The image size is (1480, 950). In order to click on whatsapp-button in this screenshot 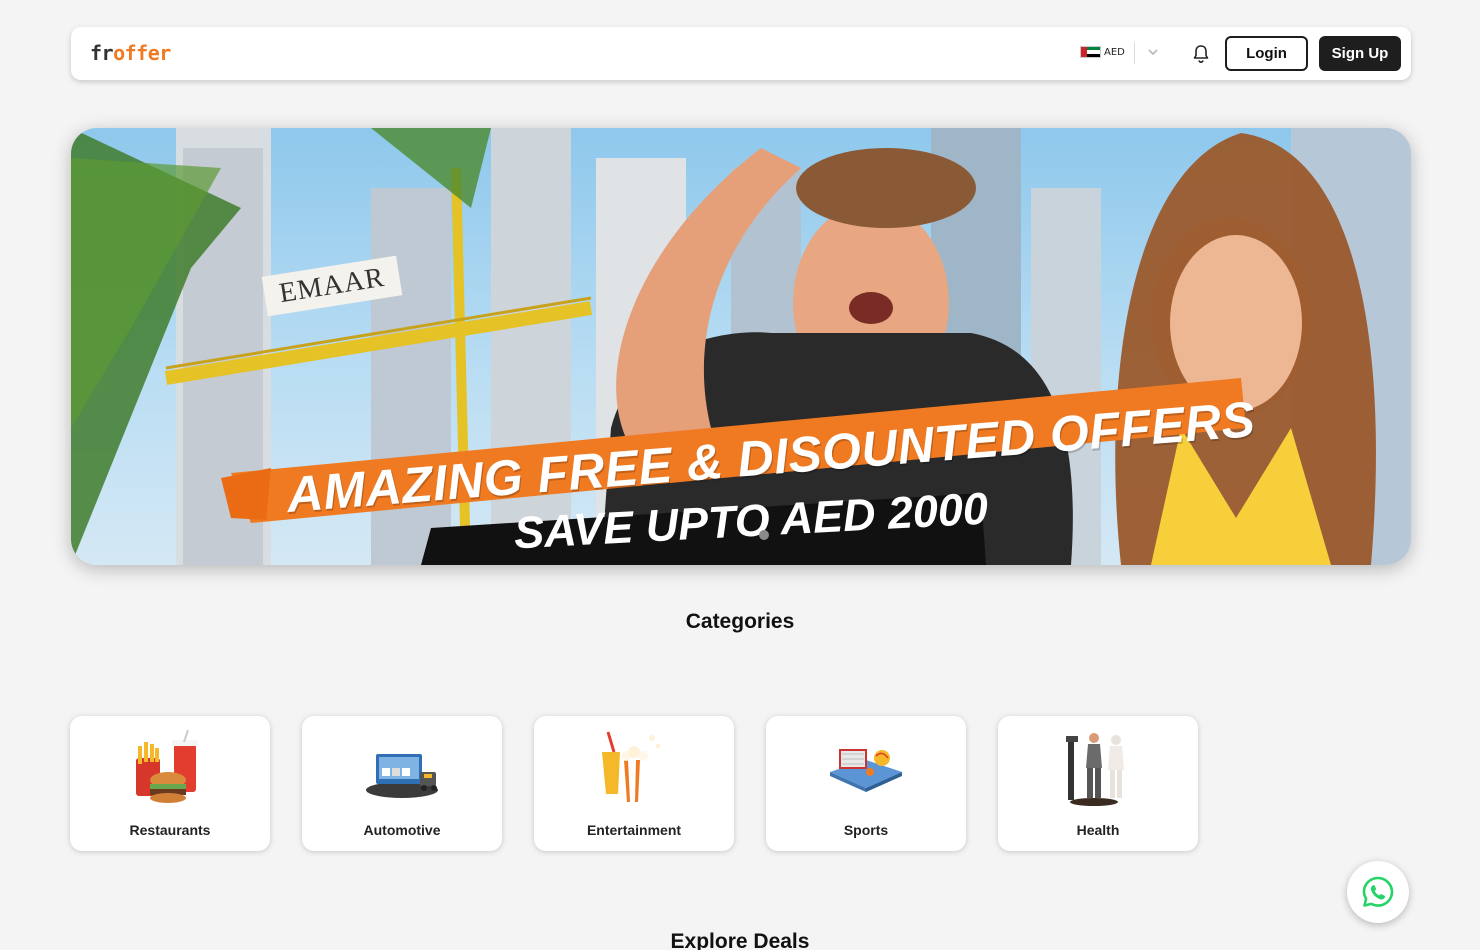, I will do `click(1378, 892)`.